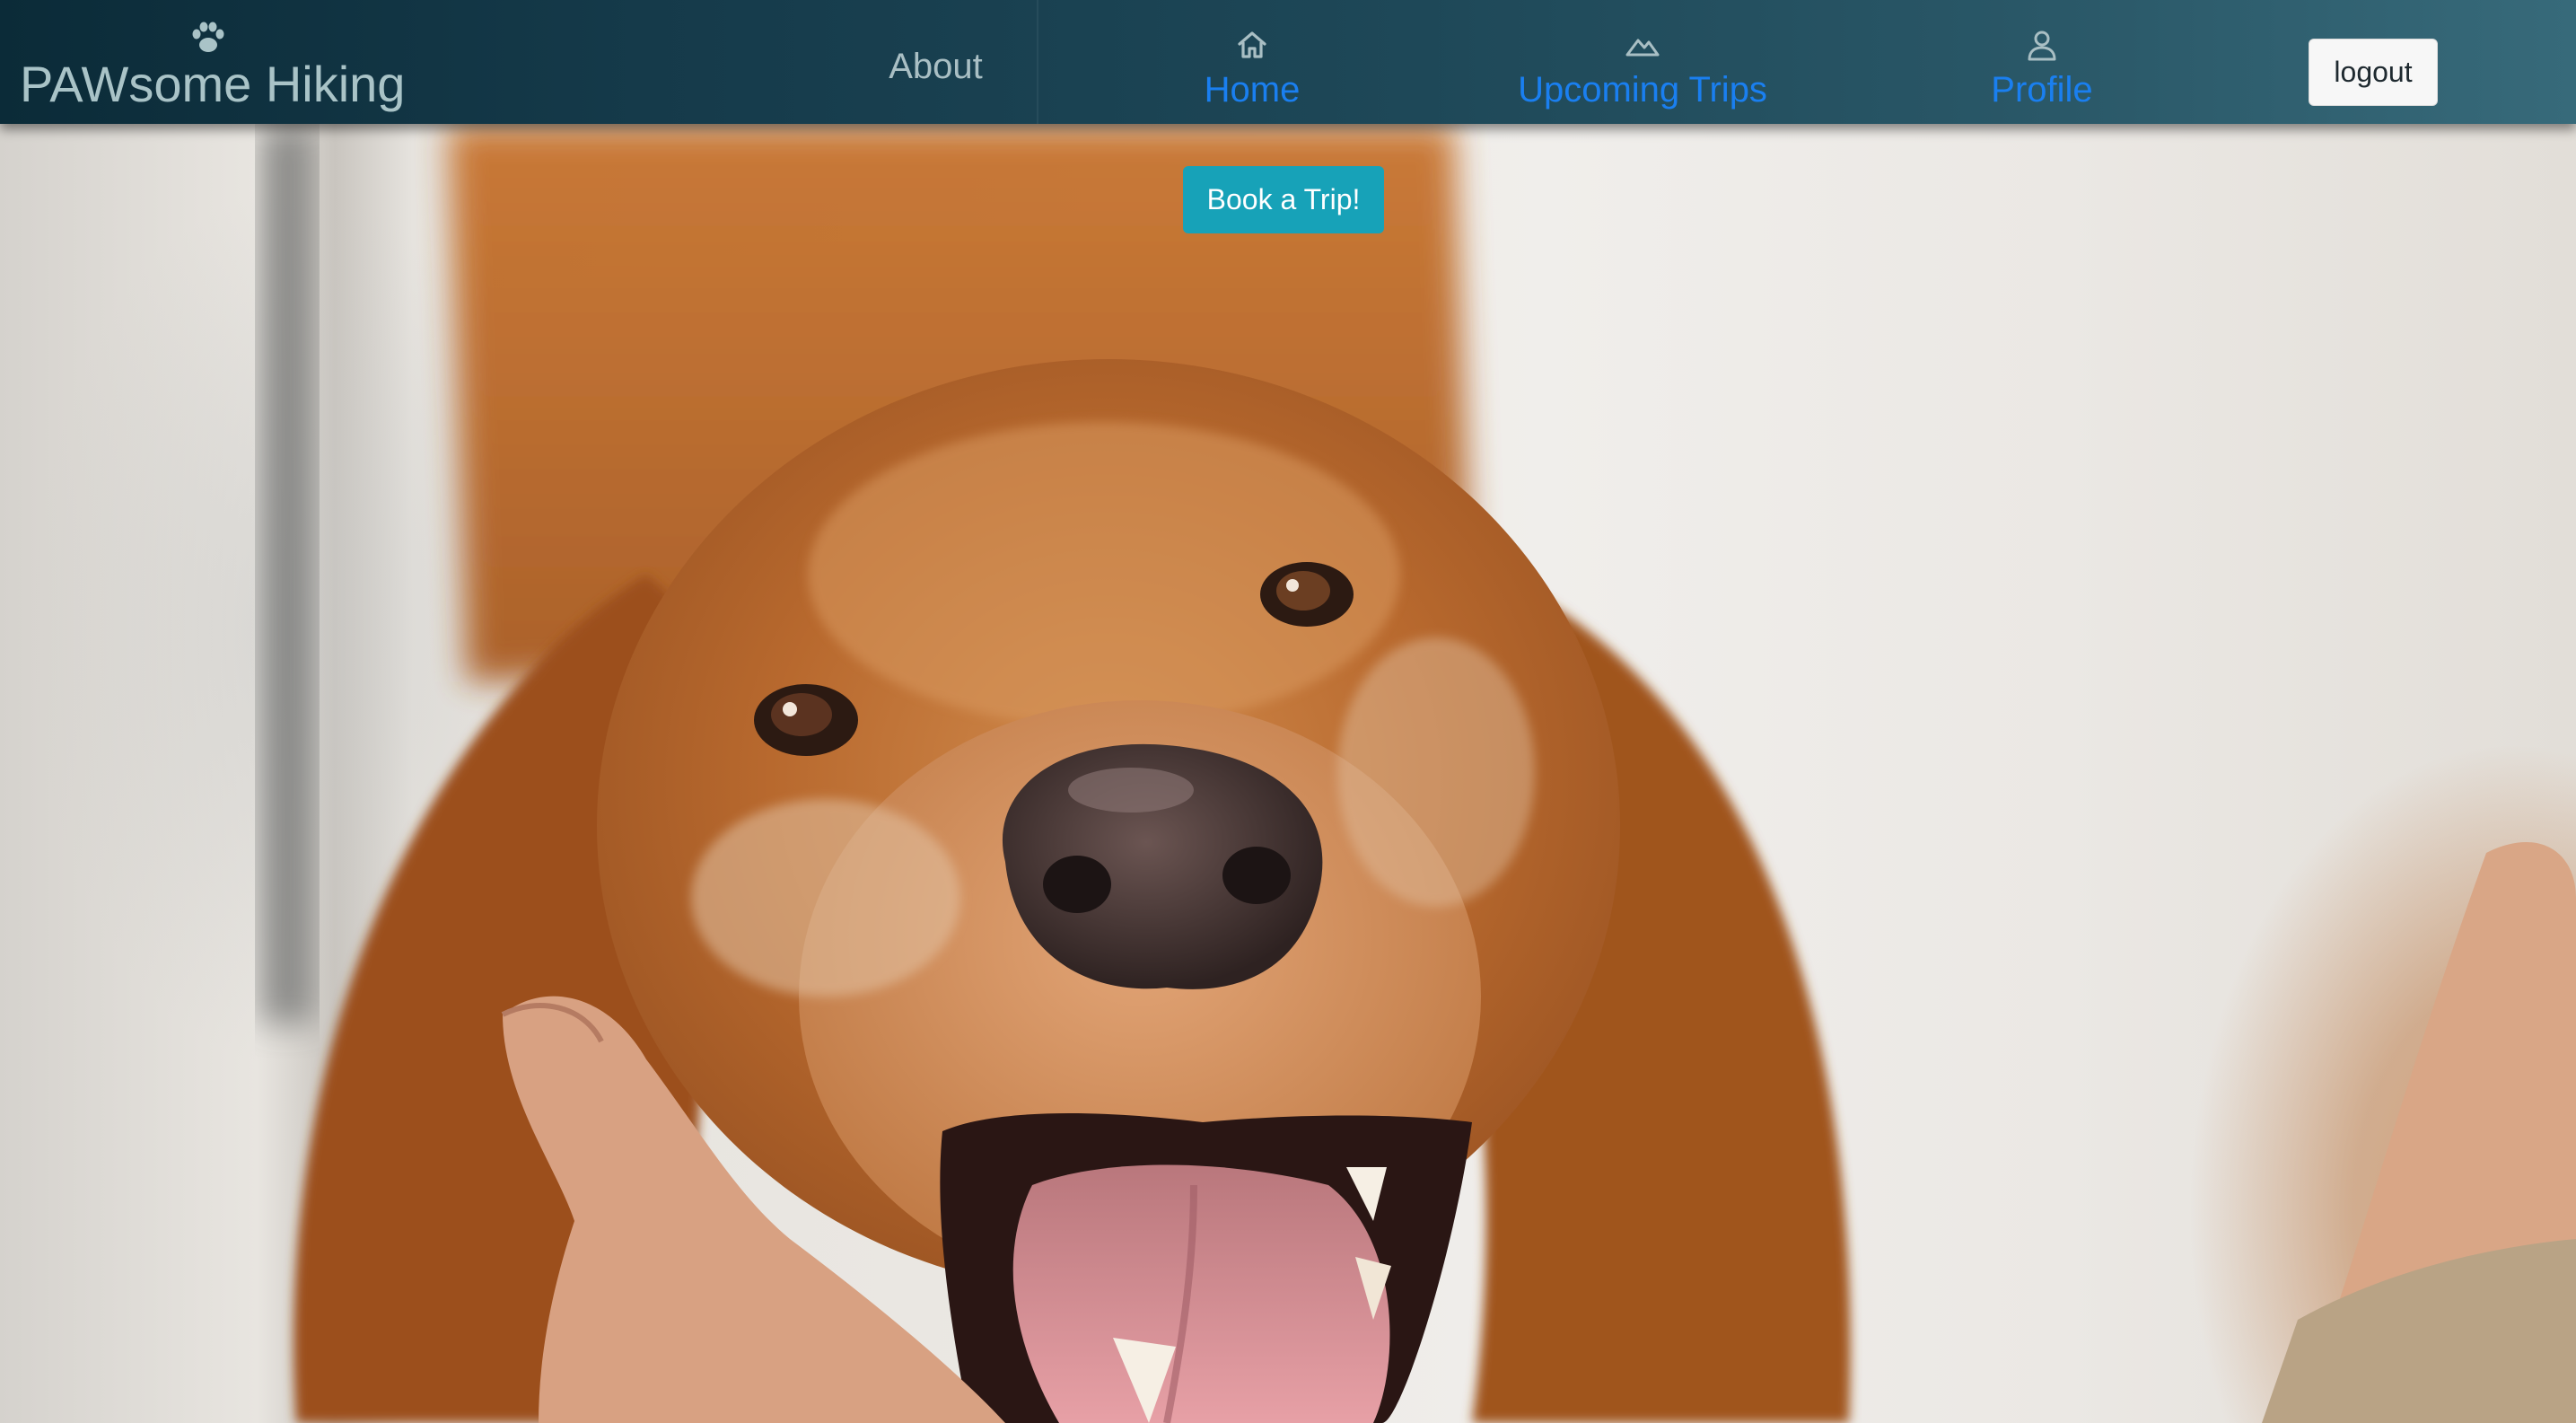 This screenshot has height=1423, width=2576. Describe the element at coordinates (2042, 62) in the screenshot. I see `nav-profile: Profile` at that location.